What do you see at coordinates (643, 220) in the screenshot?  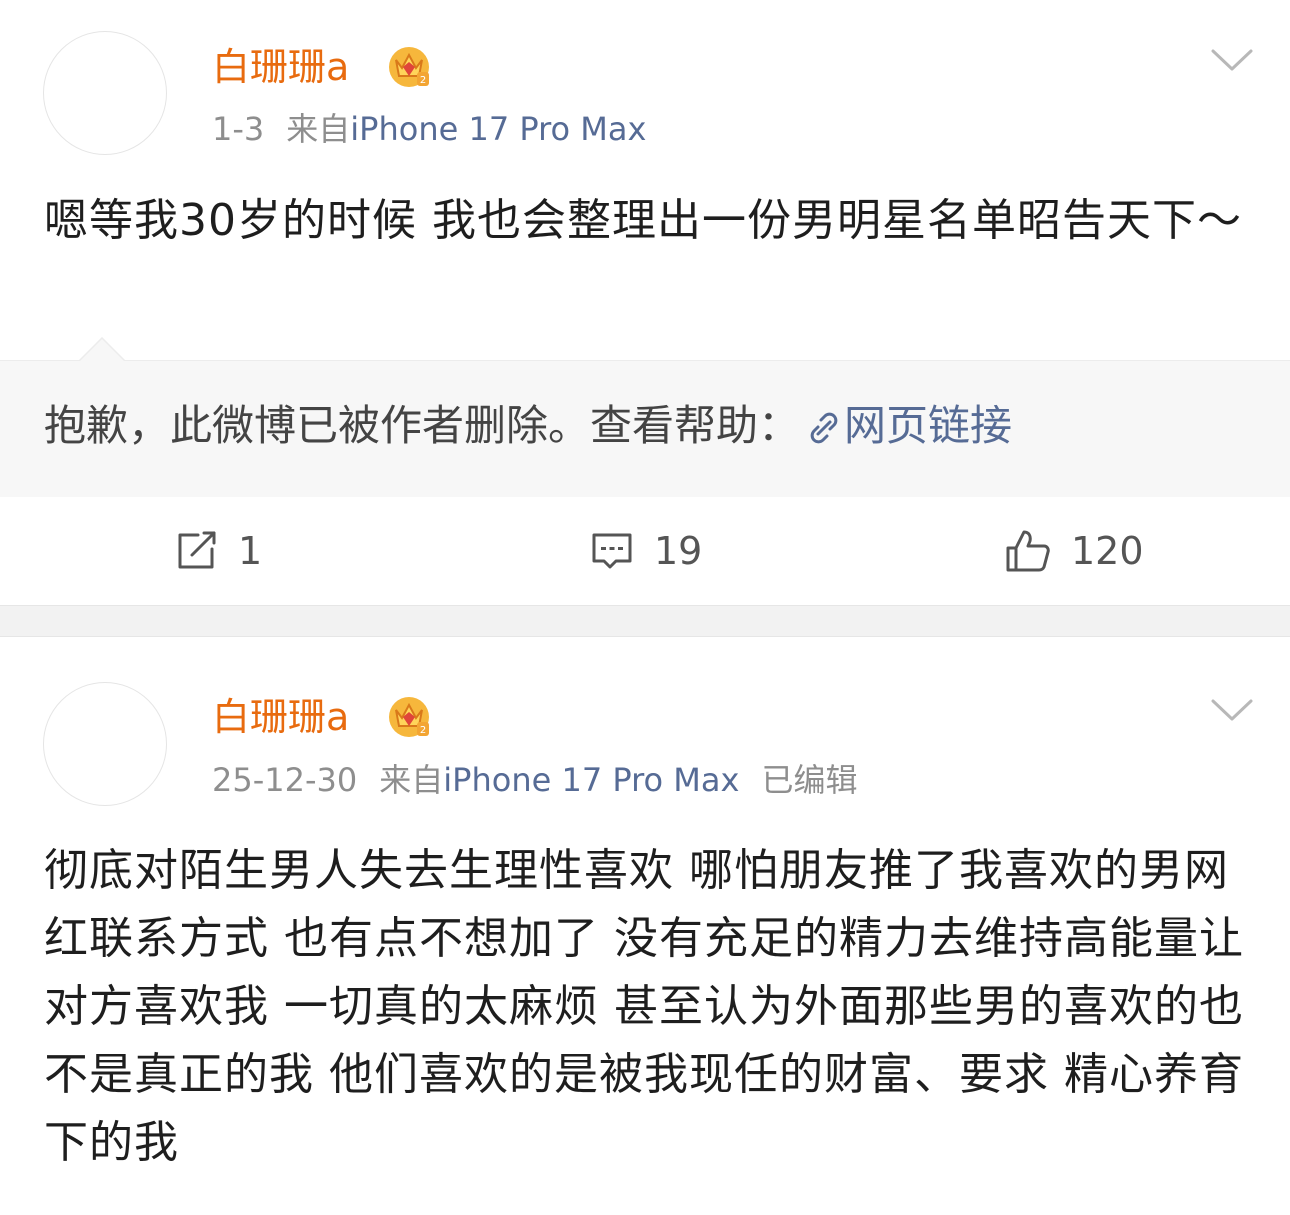 I see `post-text: 嗯等我30岁的时候 我也会整理出一份男明星名单昭告天下～` at bounding box center [643, 220].